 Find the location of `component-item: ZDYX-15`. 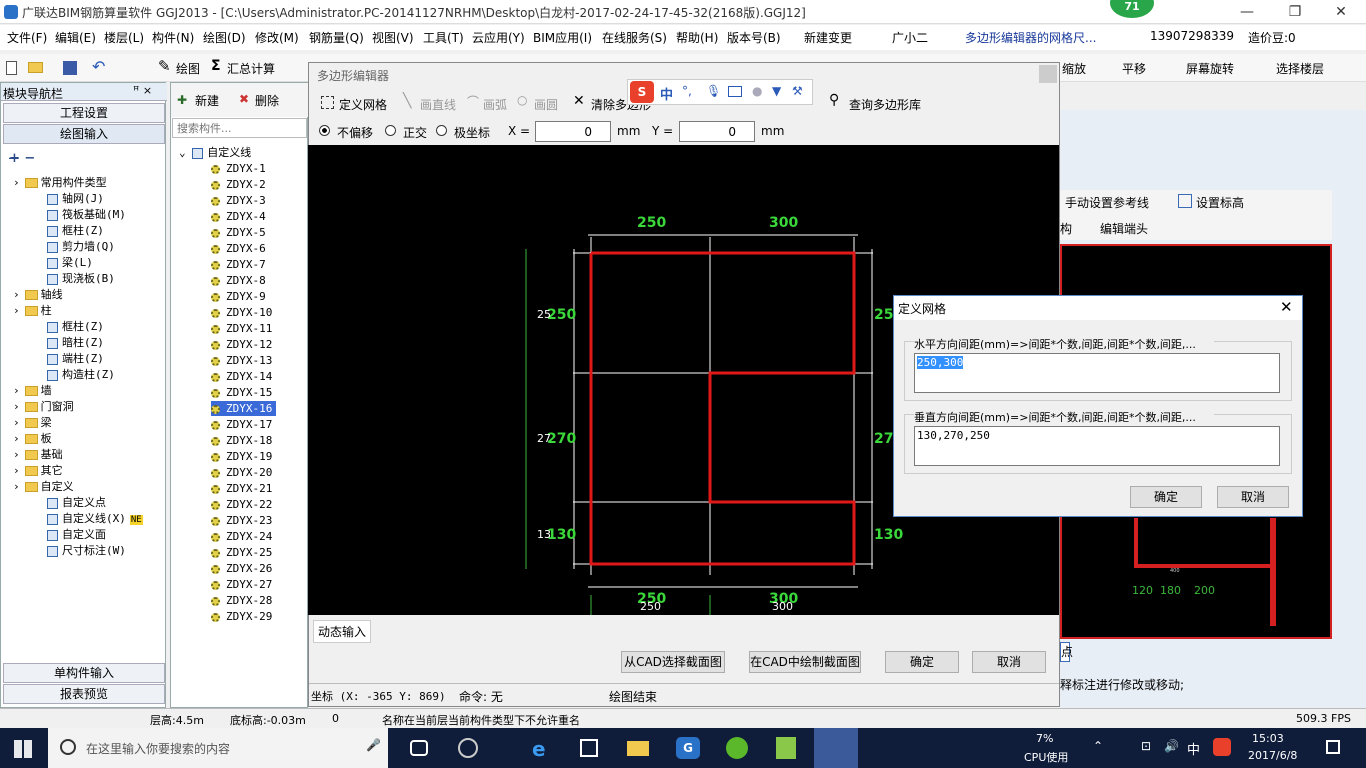

component-item: ZDYX-15 is located at coordinates (241, 392).